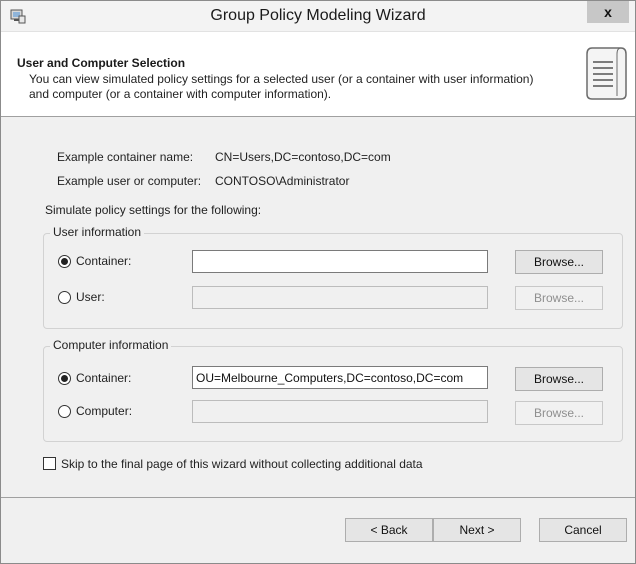  Describe the element at coordinates (104, 411) in the screenshot. I see `computer-label: Computer:` at that location.